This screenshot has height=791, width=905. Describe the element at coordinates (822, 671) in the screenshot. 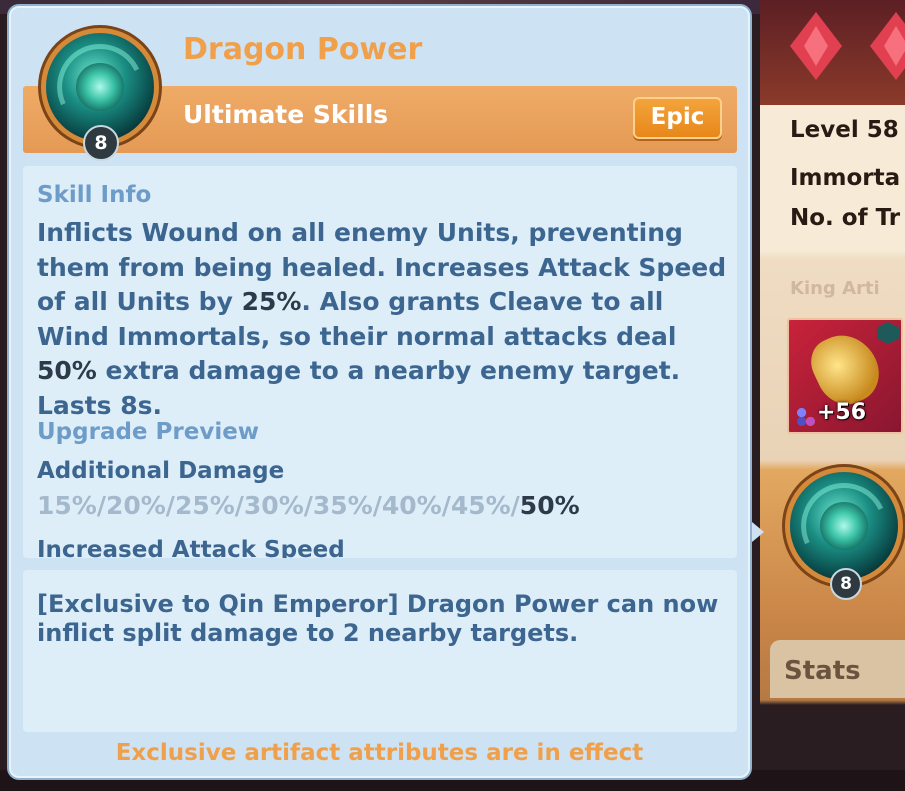

I see `stats-tab-label: Stats` at that location.